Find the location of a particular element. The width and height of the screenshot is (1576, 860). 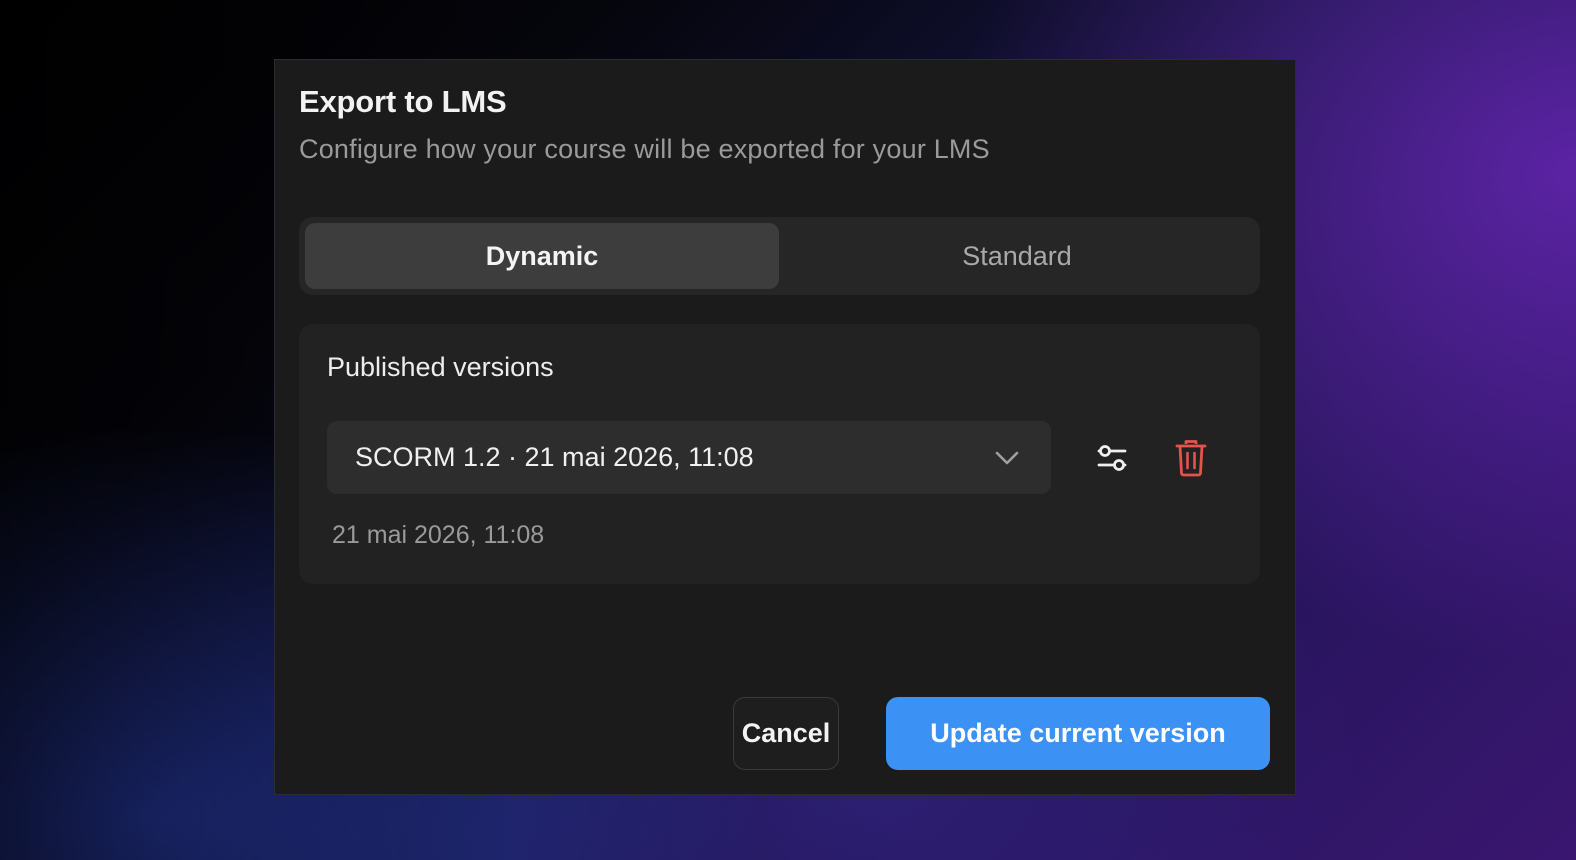

export-mode-toggle: Dynamic Standard is located at coordinates (779, 256).